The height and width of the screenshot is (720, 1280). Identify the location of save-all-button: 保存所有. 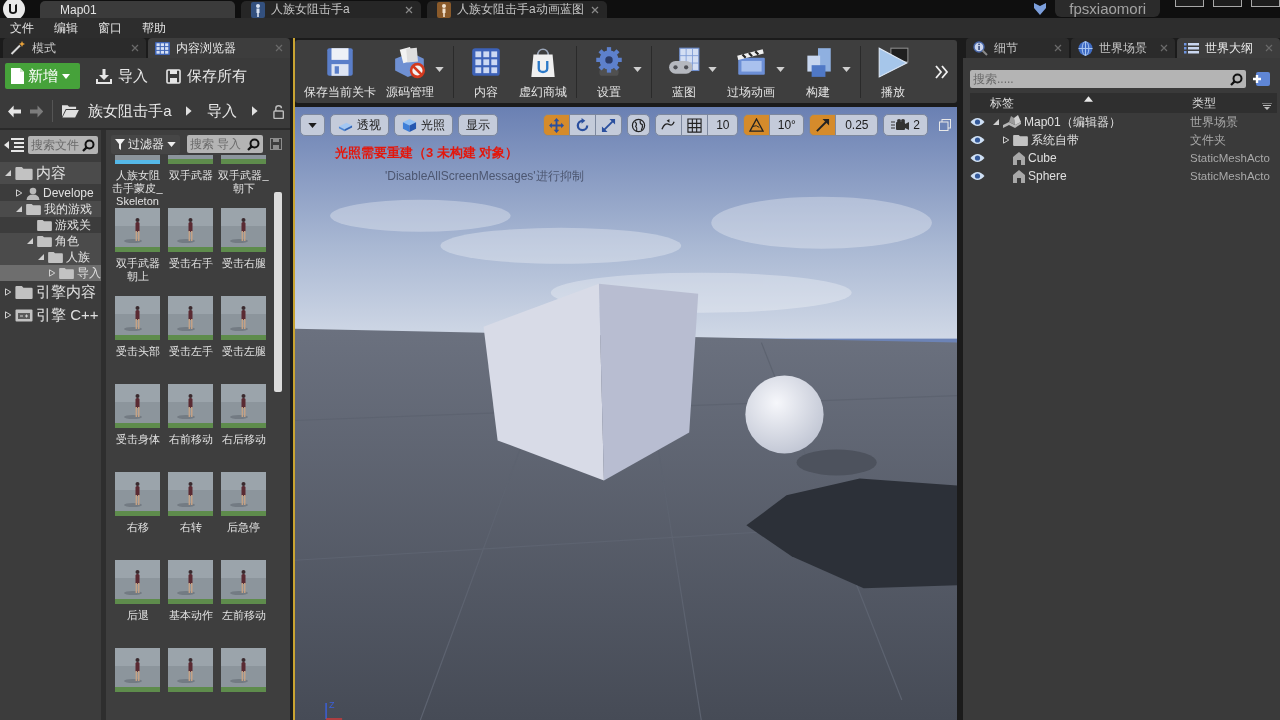
(206, 76).